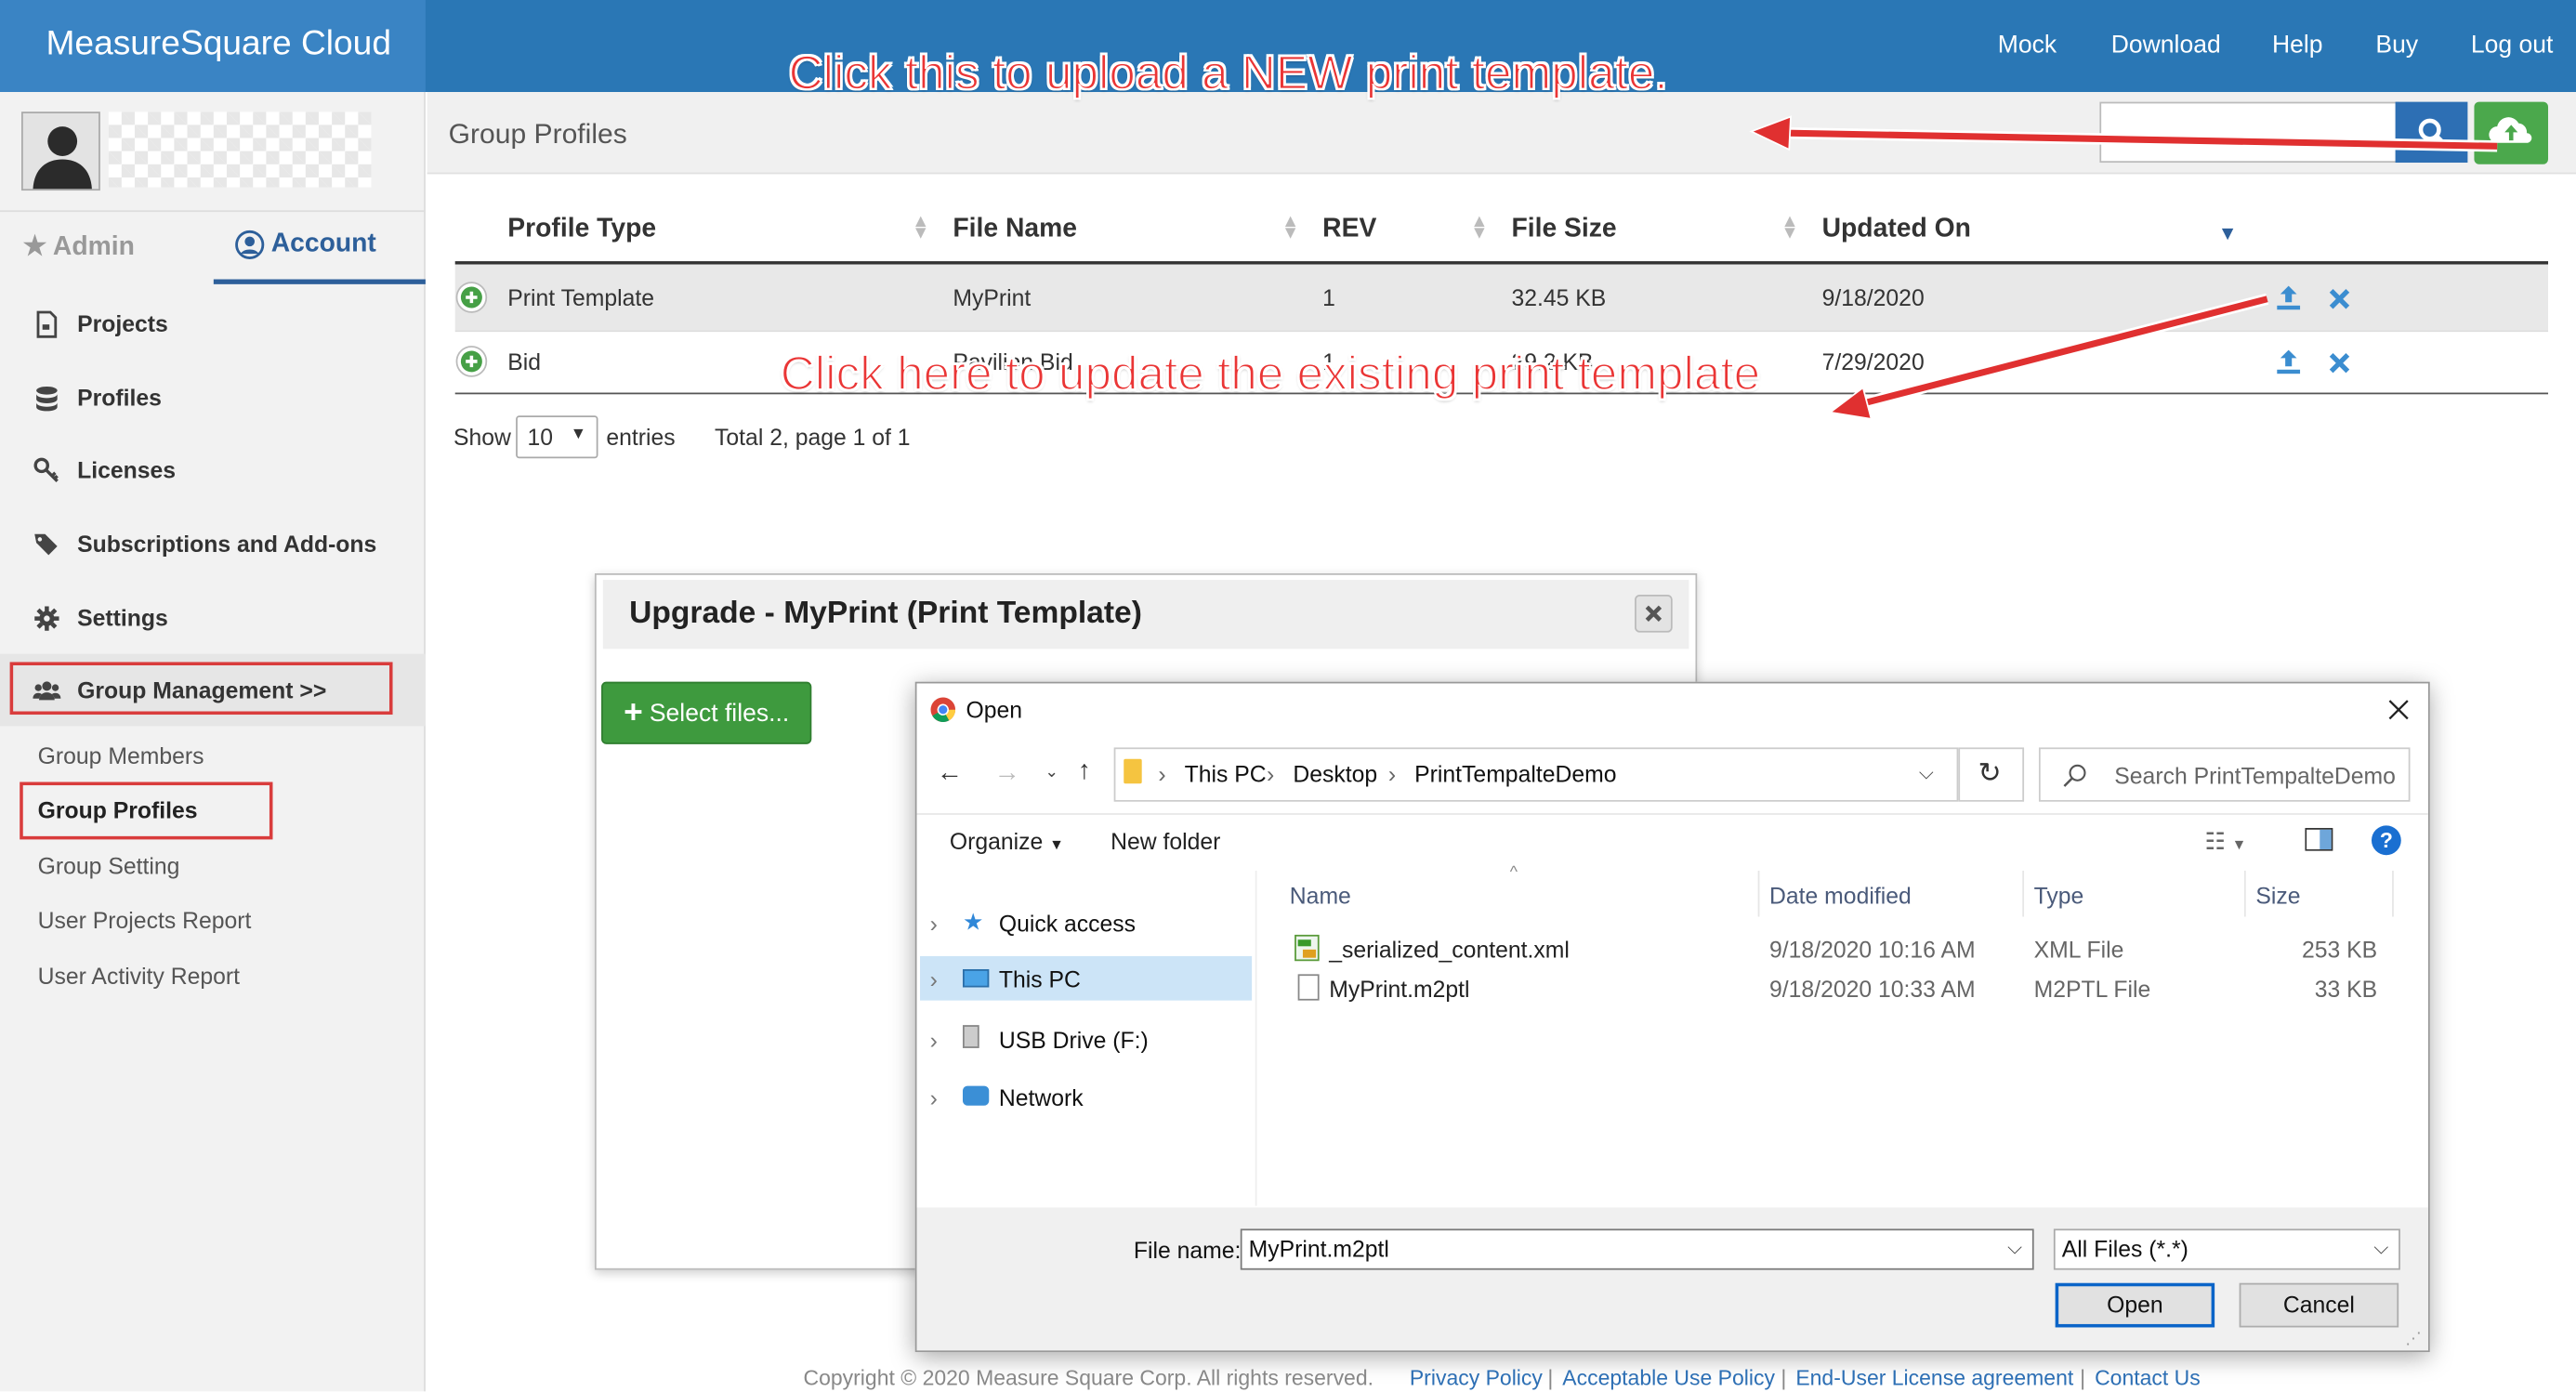 The width and height of the screenshot is (2576, 1392). What do you see at coordinates (1637, 1249) in the screenshot?
I see `file-name-input: MyPrint.m2ptl ⌵` at bounding box center [1637, 1249].